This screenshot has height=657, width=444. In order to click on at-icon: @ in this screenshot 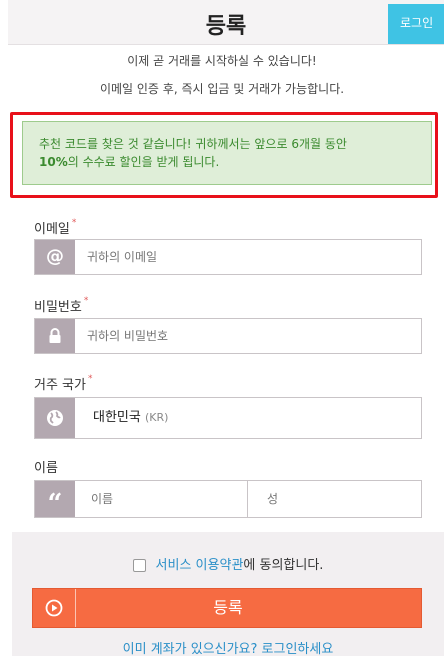, I will do `click(55, 257)`.